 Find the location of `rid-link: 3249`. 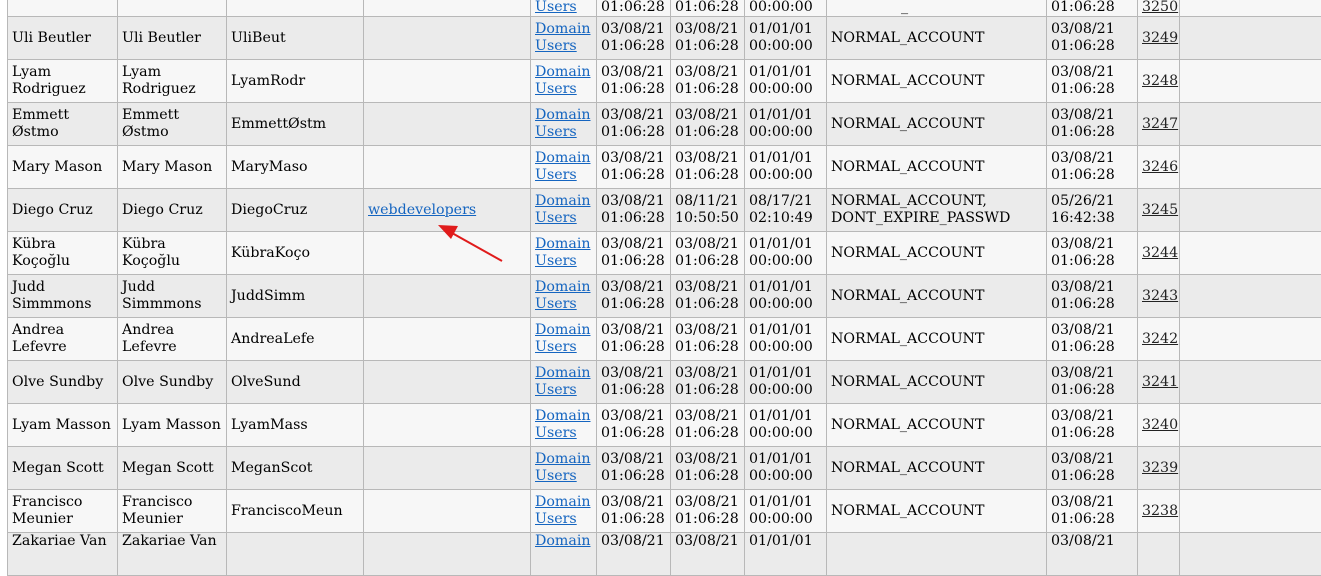

rid-link: 3249 is located at coordinates (1160, 38).